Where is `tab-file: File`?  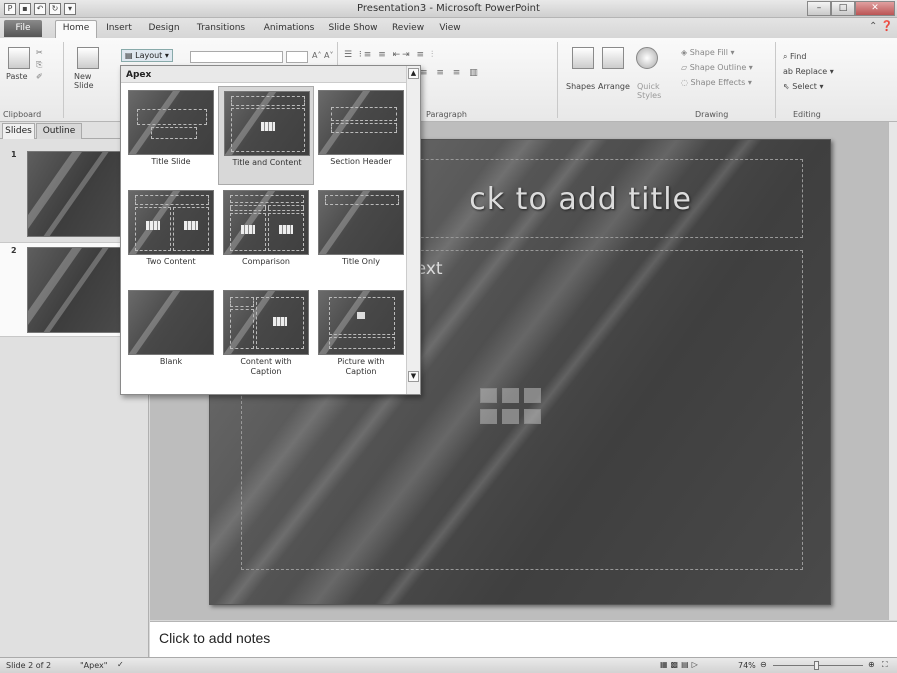 tab-file: File is located at coordinates (23, 28).